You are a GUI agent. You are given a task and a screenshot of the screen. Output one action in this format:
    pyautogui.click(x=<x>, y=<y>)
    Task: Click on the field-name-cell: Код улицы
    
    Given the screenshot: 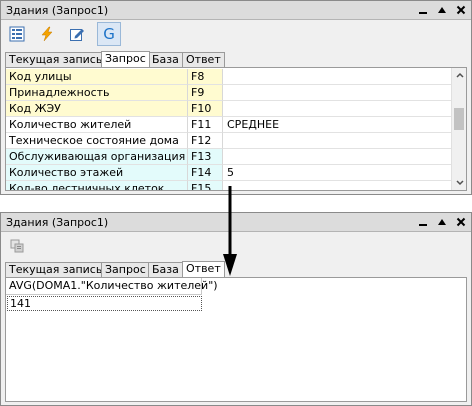 What is the action you would take?
    pyautogui.click(x=96, y=77)
    